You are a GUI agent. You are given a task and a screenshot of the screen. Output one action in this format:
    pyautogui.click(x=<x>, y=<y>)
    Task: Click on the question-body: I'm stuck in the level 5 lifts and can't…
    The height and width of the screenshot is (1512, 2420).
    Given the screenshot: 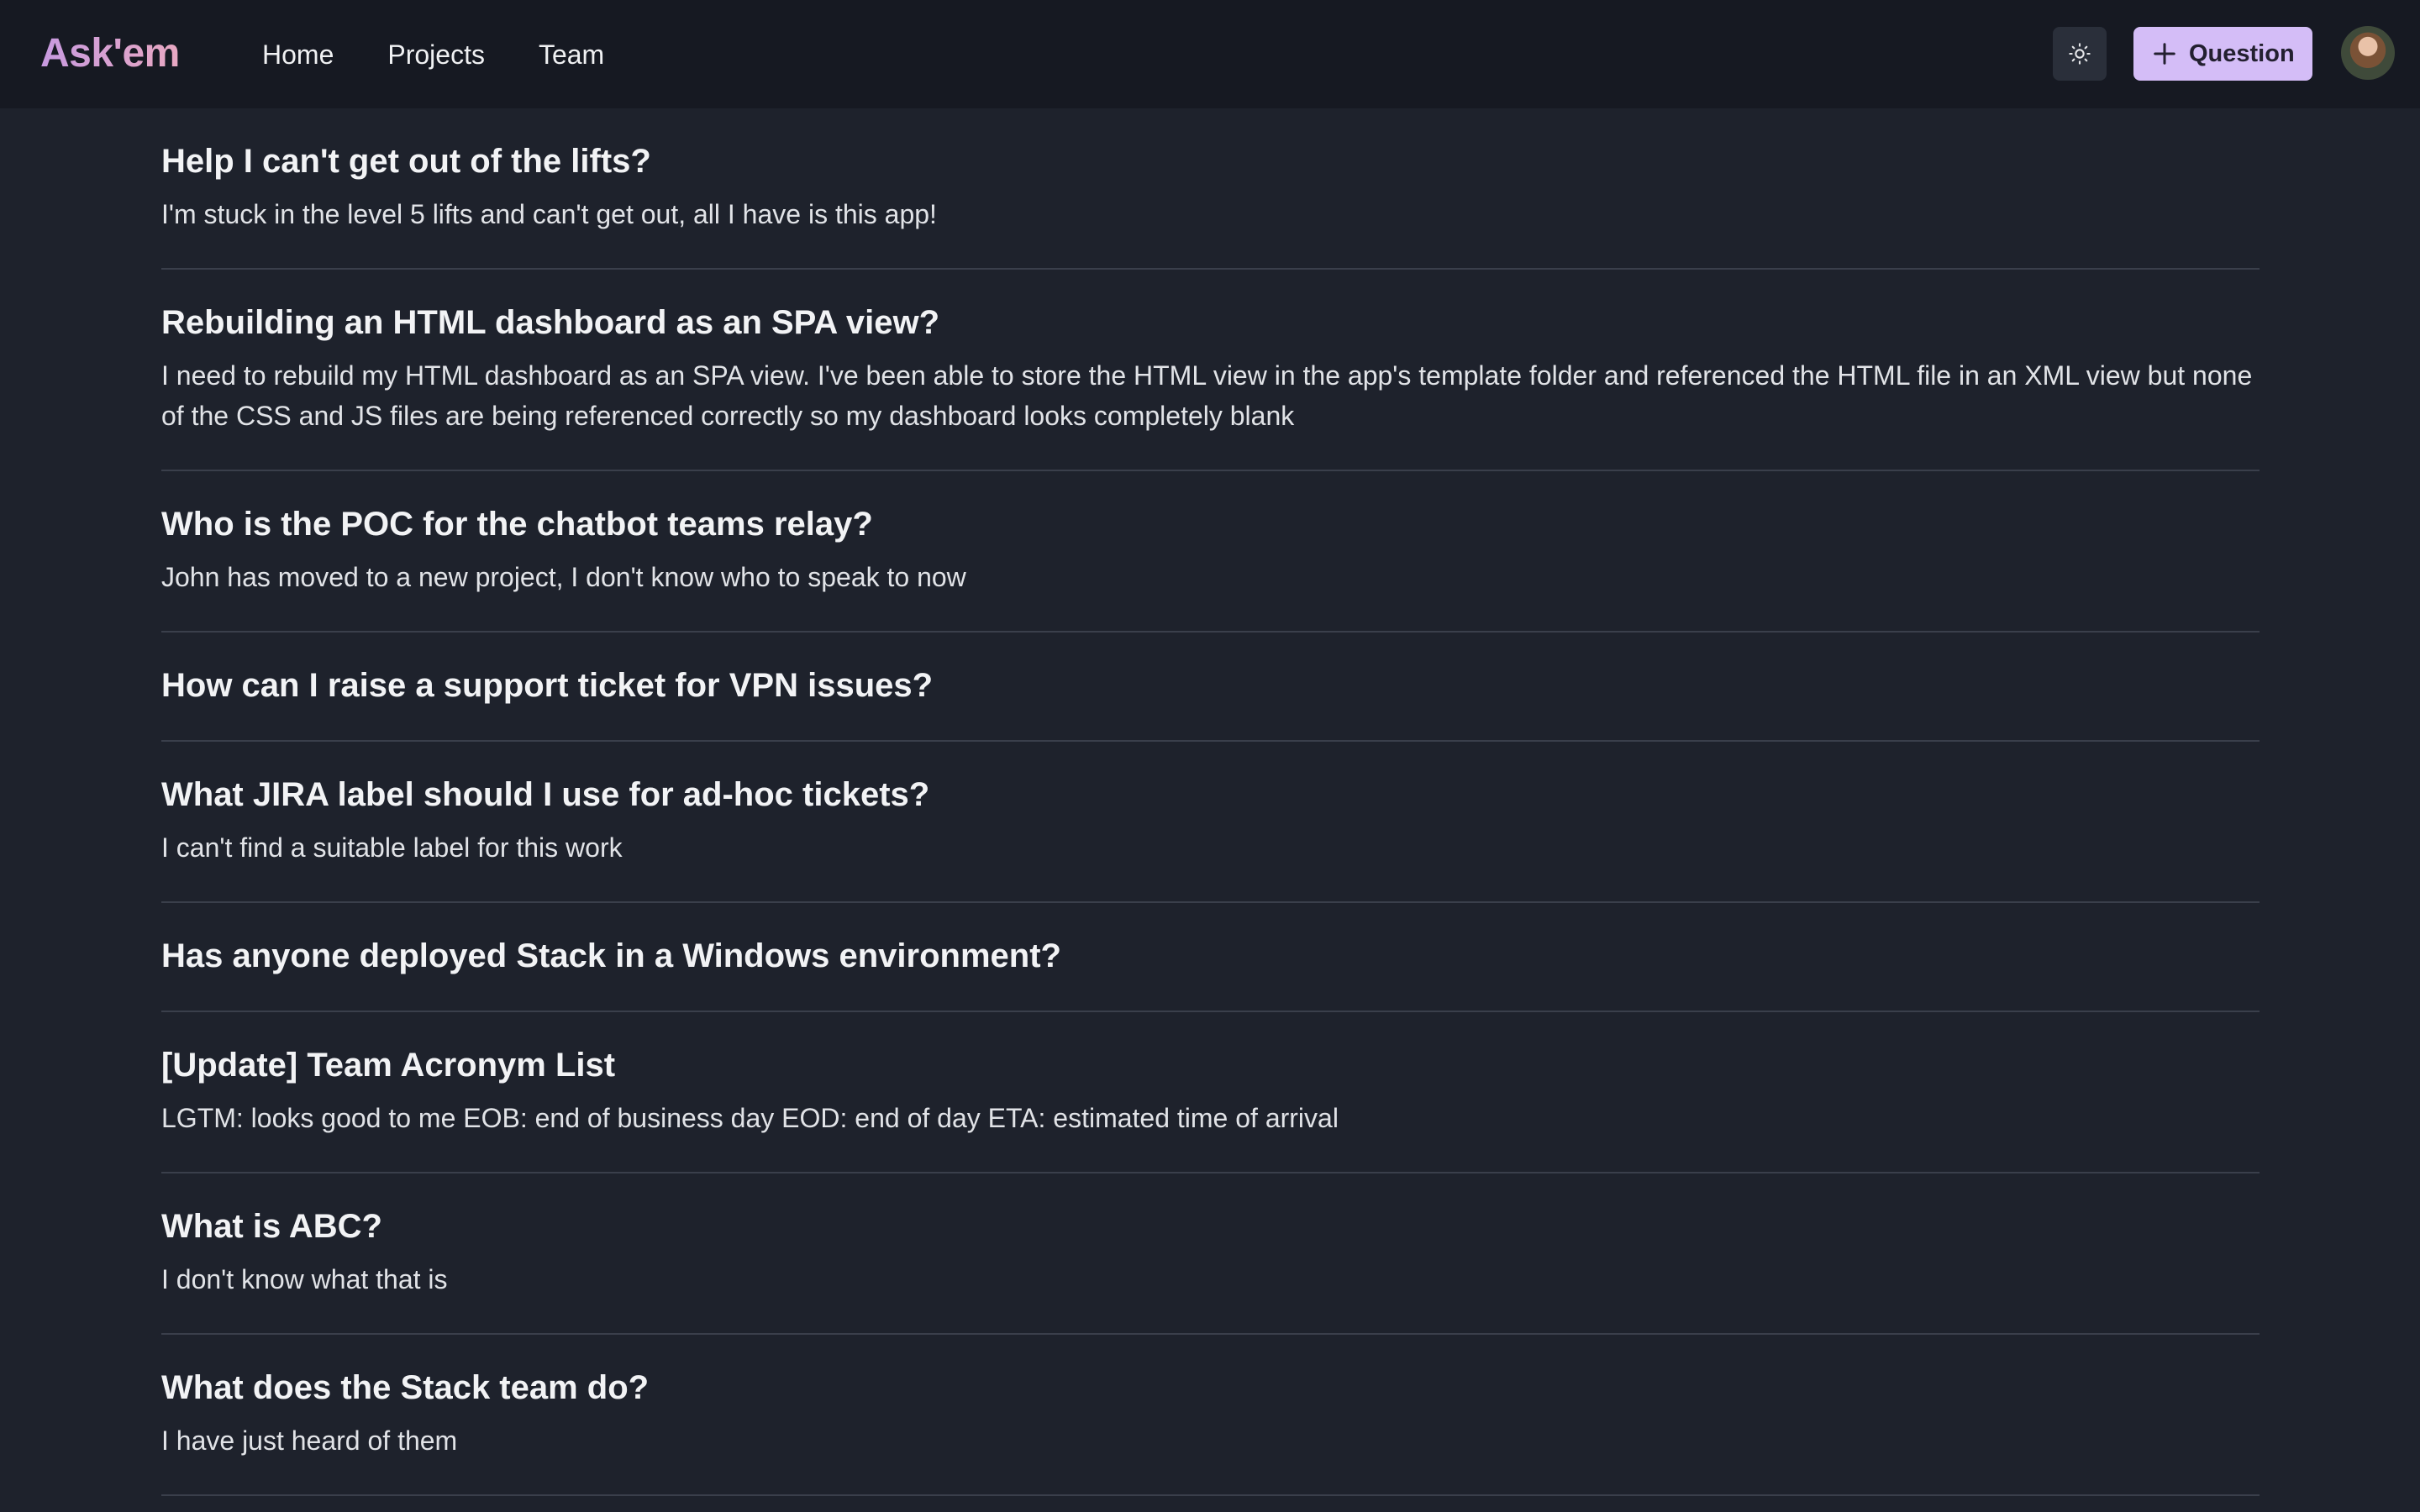 What is the action you would take?
    pyautogui.click(x=549, y=214)
    